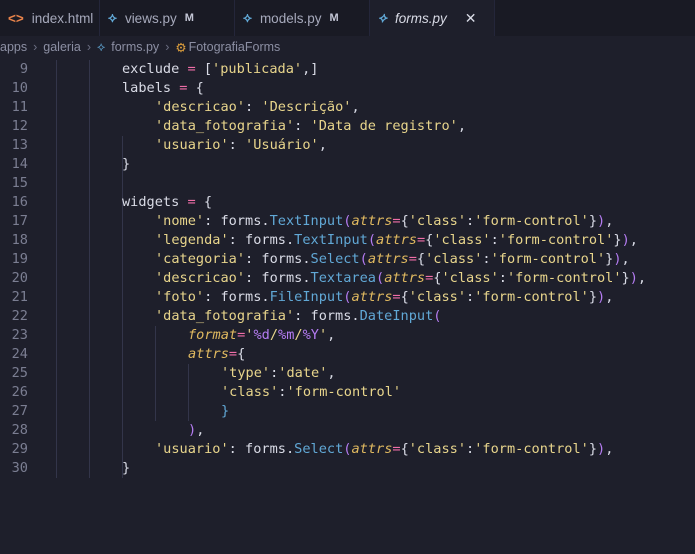 The width and height of the screenshot is (695, 554). What do you see at coordinates (62, 47) in the screenshot?
I see `breadcrumb-item: galeria` at bounding box center [62, 47].